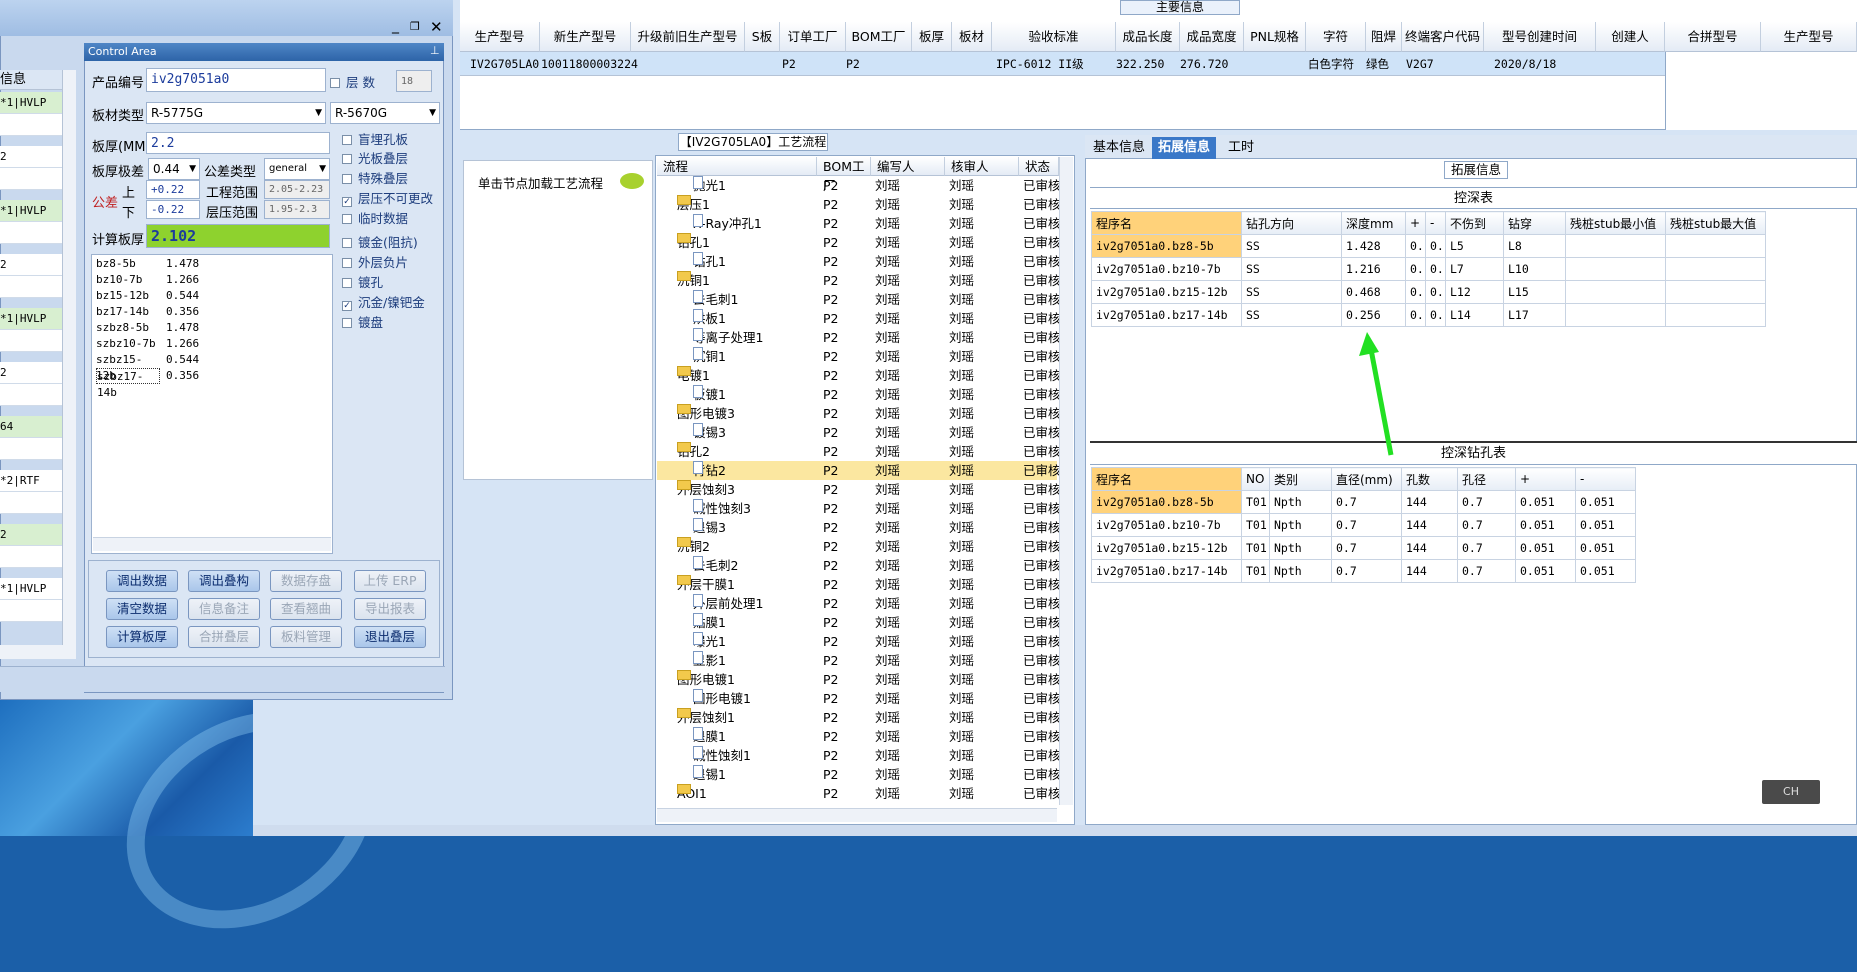 This screenshot has height=972, width=1857. Describe the element at coordinates (128, 328) in the screenshot. I see `list-program: szbz8-5b` at that location.